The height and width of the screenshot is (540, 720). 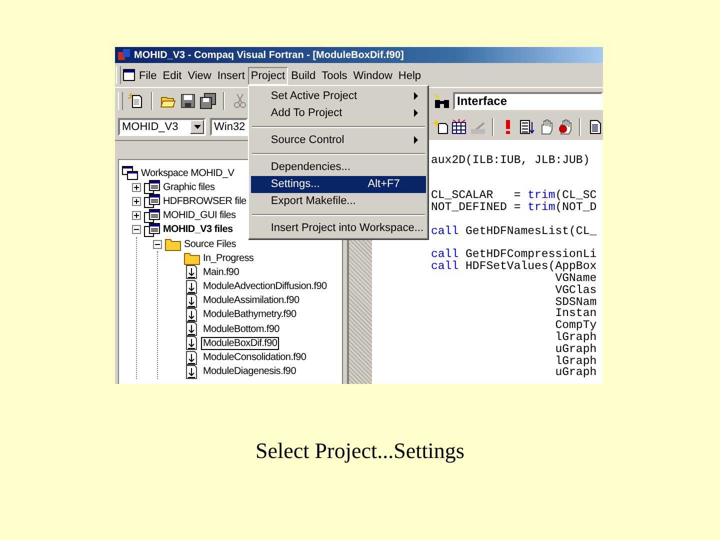 What do you see at coordinates (514, 255) in the screenshot?
I see `code-line: call GetHDFCompressionLi` at bounding box center [514, 255].